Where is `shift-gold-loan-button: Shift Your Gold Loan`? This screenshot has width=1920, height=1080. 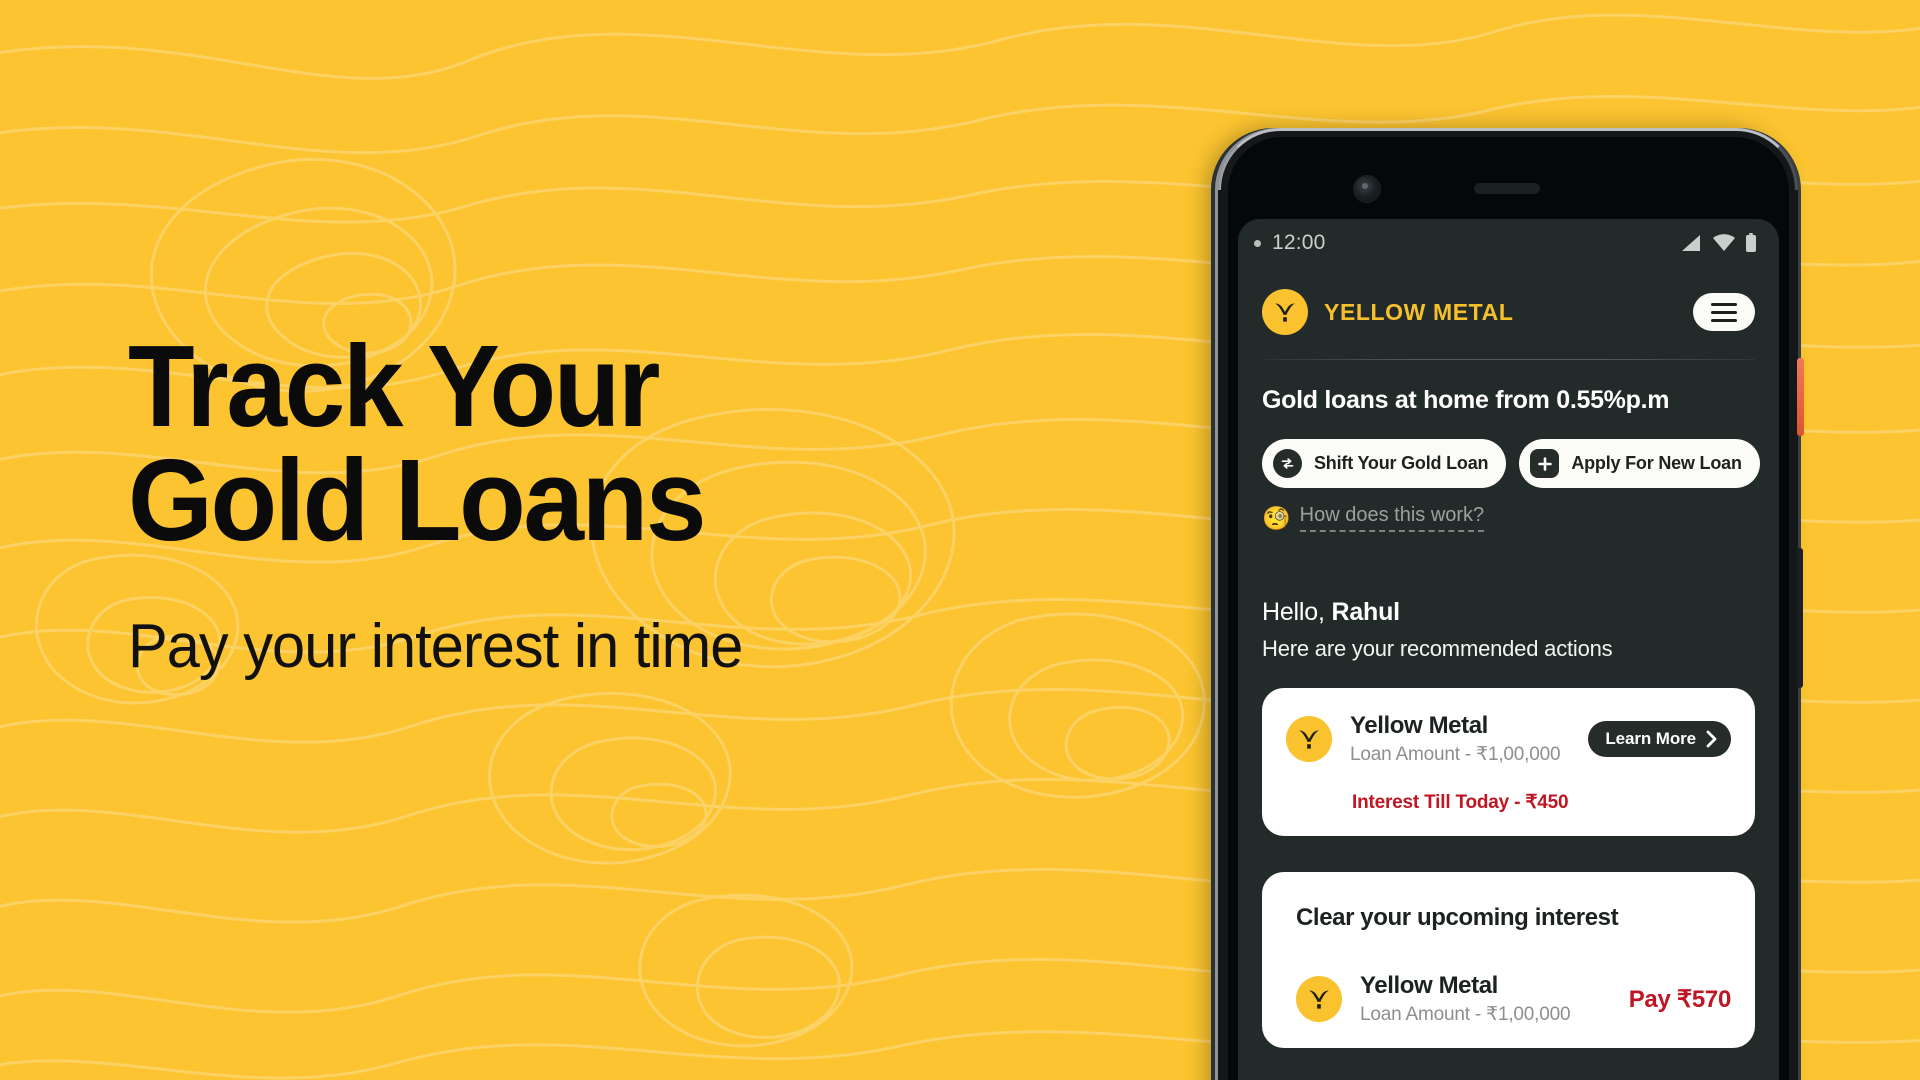 shift-gold-loan-button: Shift Your Gold Loan is located at coordinates (1384, 463).